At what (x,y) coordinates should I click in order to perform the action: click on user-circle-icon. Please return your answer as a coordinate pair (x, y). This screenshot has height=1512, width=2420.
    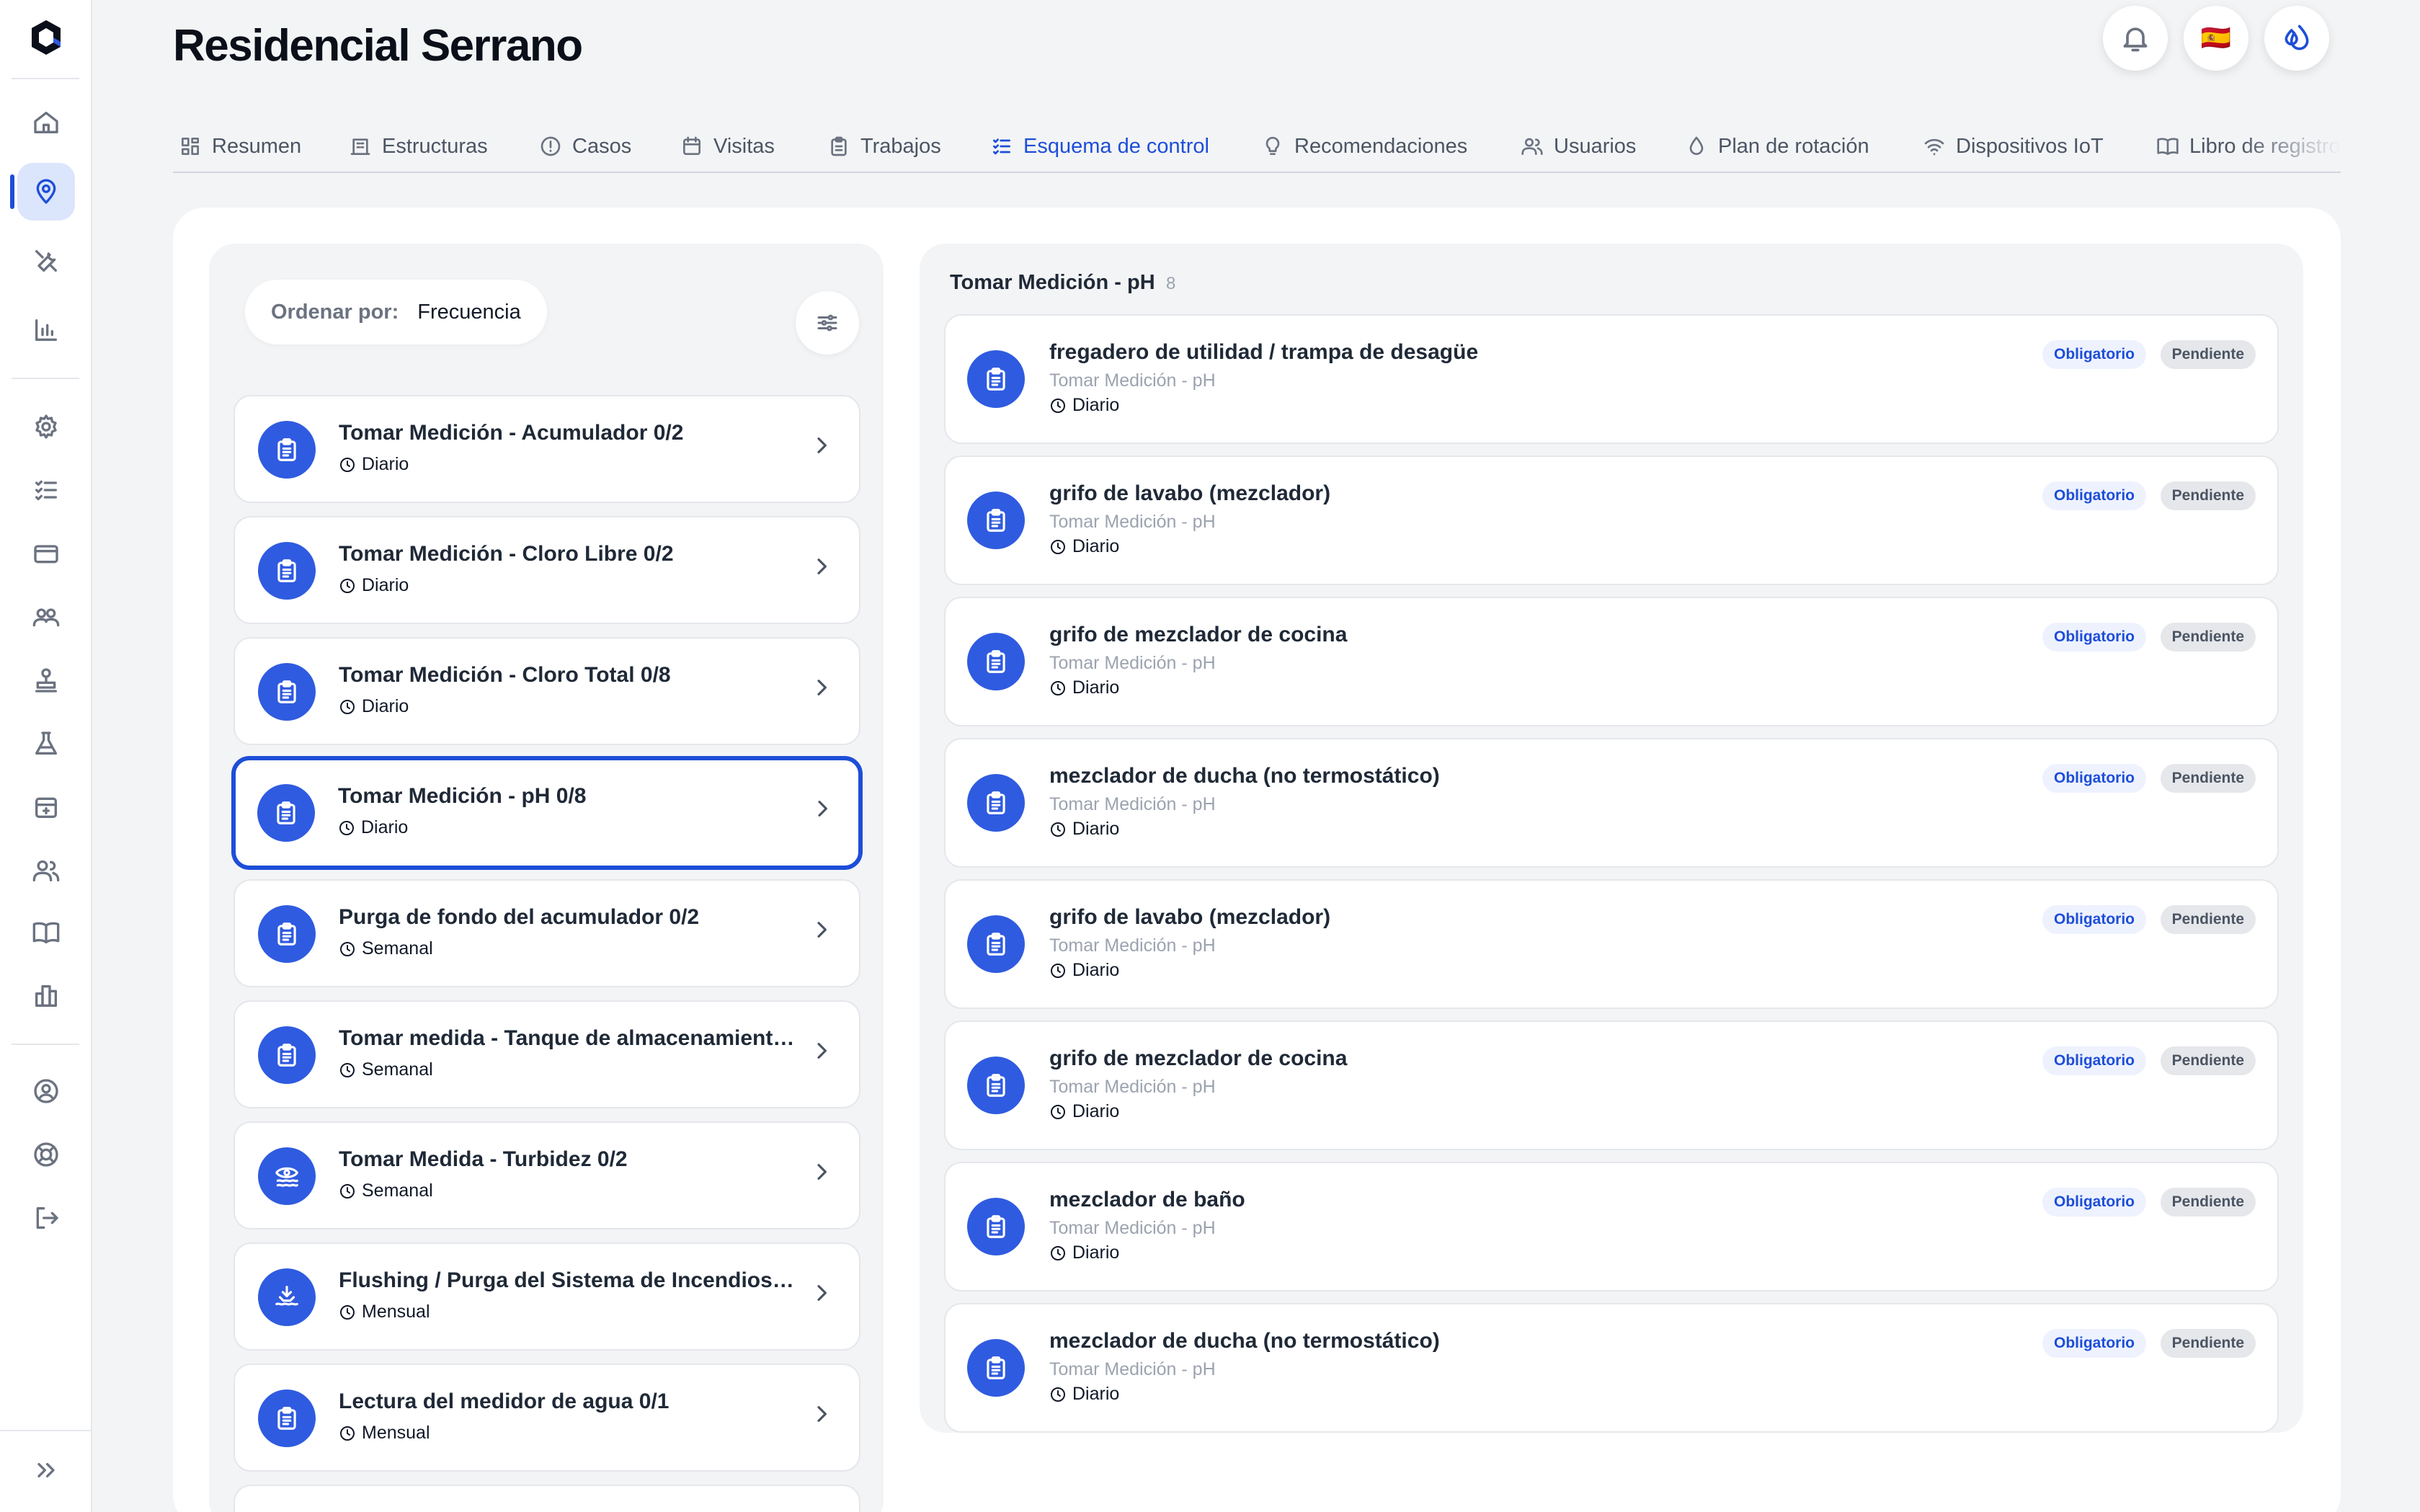
    Looking at the image, I should click on (46, 1091).